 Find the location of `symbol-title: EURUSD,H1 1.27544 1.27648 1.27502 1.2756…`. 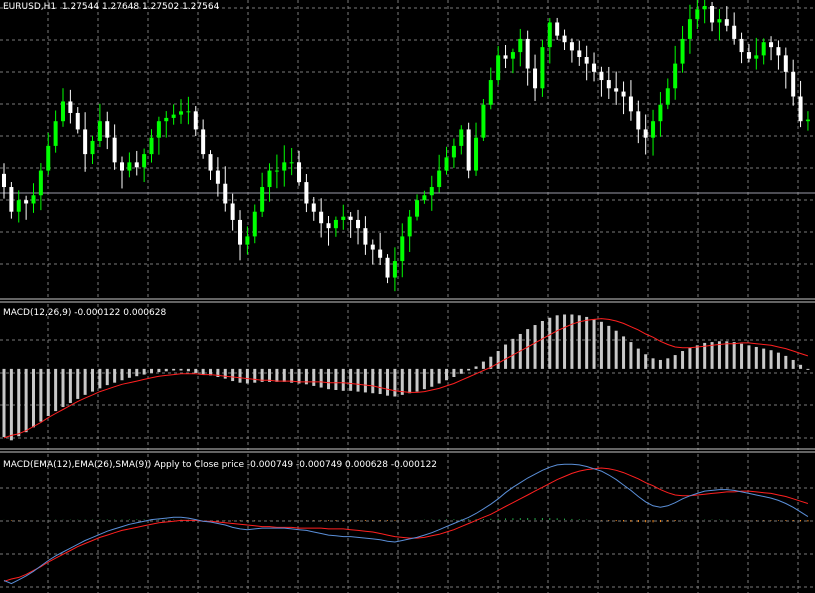

symbol-title: EURUSD,H1 1.27544 1.27648 1.27502 1.2756… is located at coordinates (111, 7).